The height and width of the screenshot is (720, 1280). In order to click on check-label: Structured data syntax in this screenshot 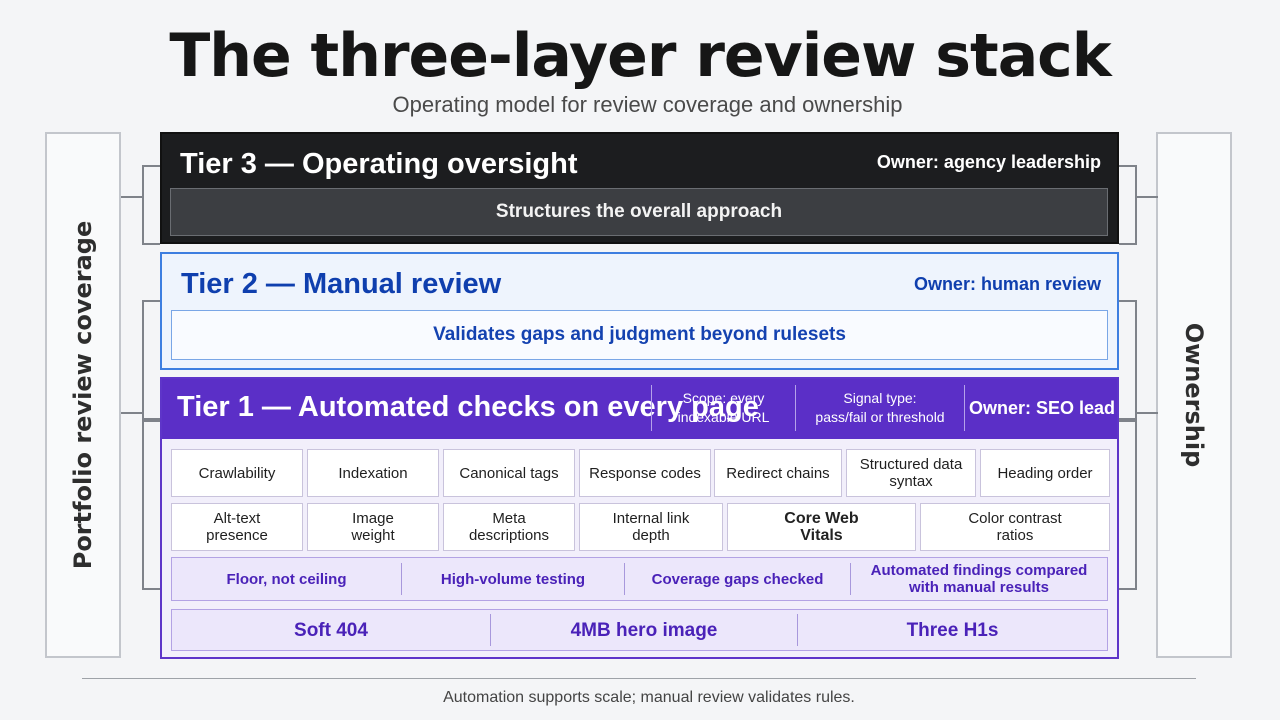, I will do `click(911, 473)`.